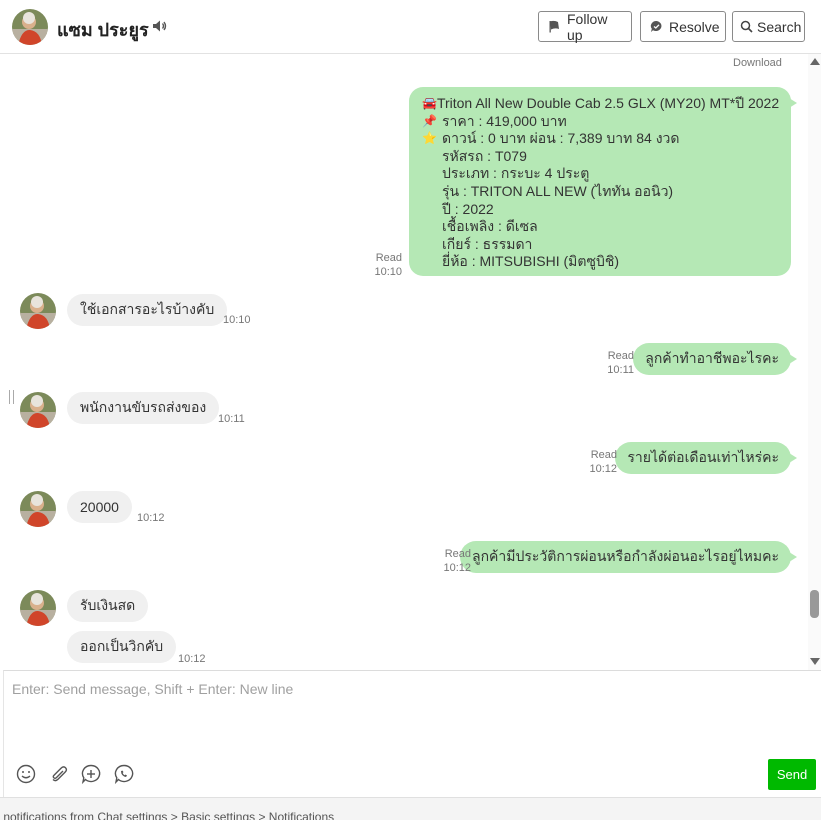 This screenshot has width=821, height=820. What do you see at coordinates (490, 226) in the screenshot?
I see `product-line: เชื้อเพลิง : ดีเซล` at bounding box center [490, 226].